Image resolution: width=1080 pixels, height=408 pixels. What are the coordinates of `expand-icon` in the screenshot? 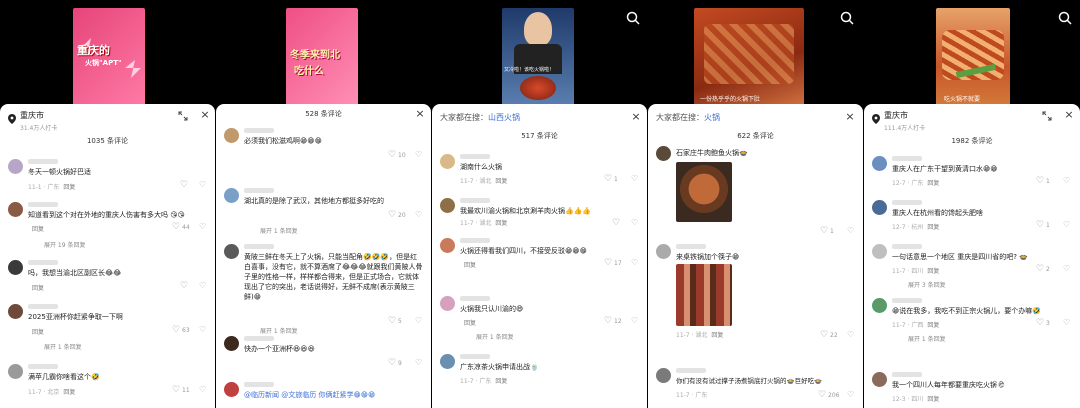 It's located at (183, 116).